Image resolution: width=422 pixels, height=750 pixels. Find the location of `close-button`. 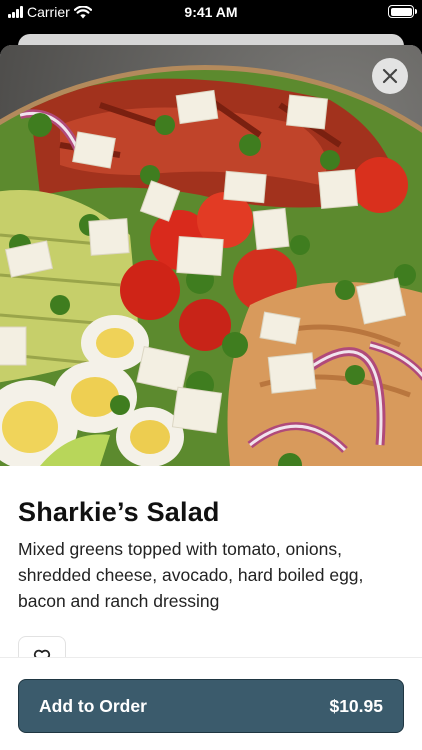

close-button is located at coordinates (390, 76).